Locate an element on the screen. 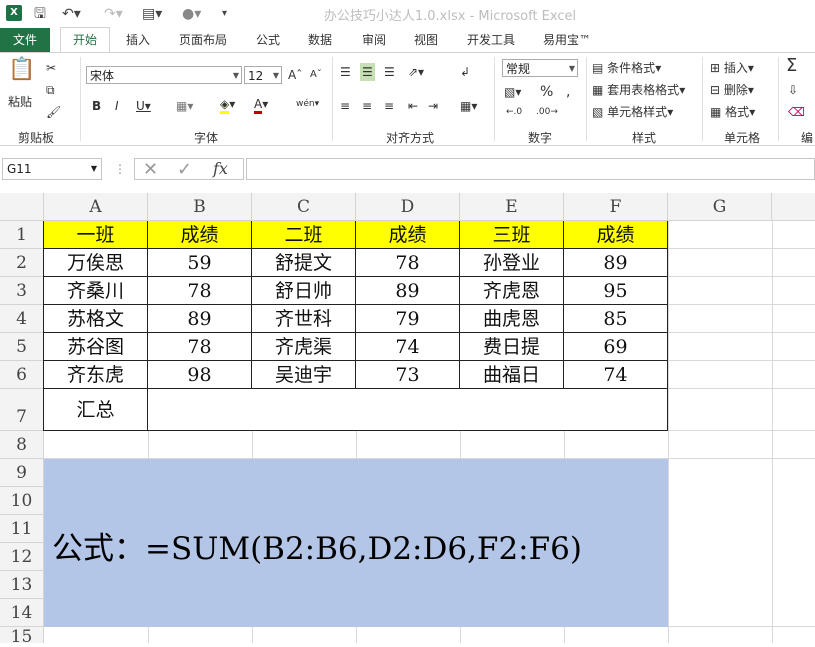 The height and width of the screenshot is (647, 815). autosum-icon: Σ is located at coordinates (791, 66).